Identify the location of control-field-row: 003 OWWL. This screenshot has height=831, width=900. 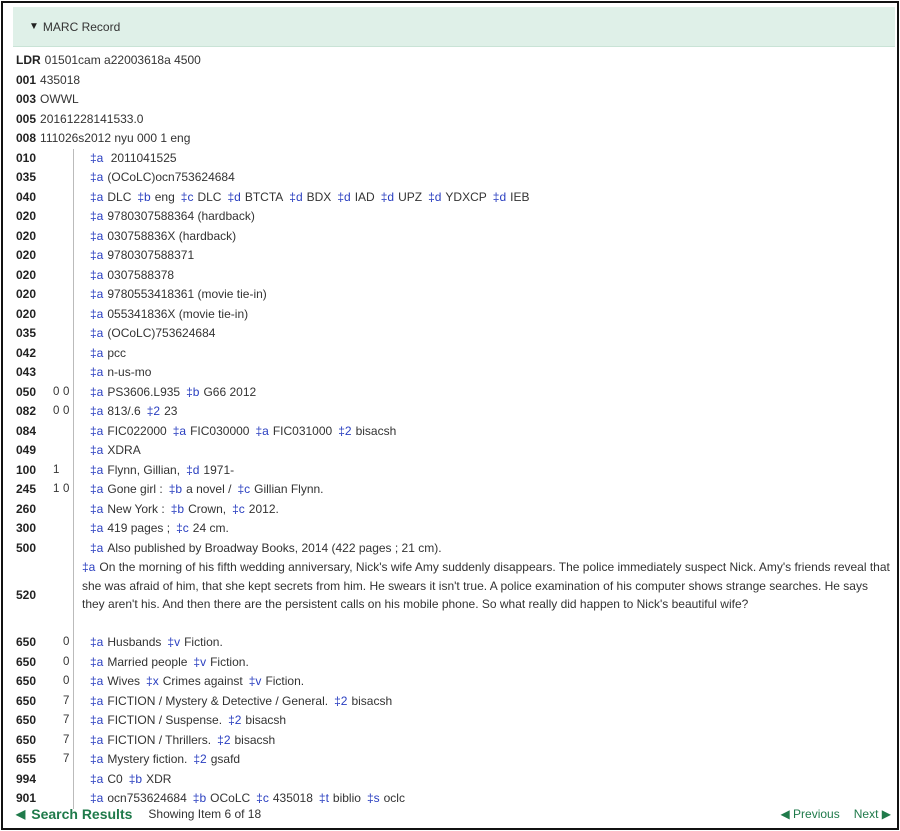
(453, 100).